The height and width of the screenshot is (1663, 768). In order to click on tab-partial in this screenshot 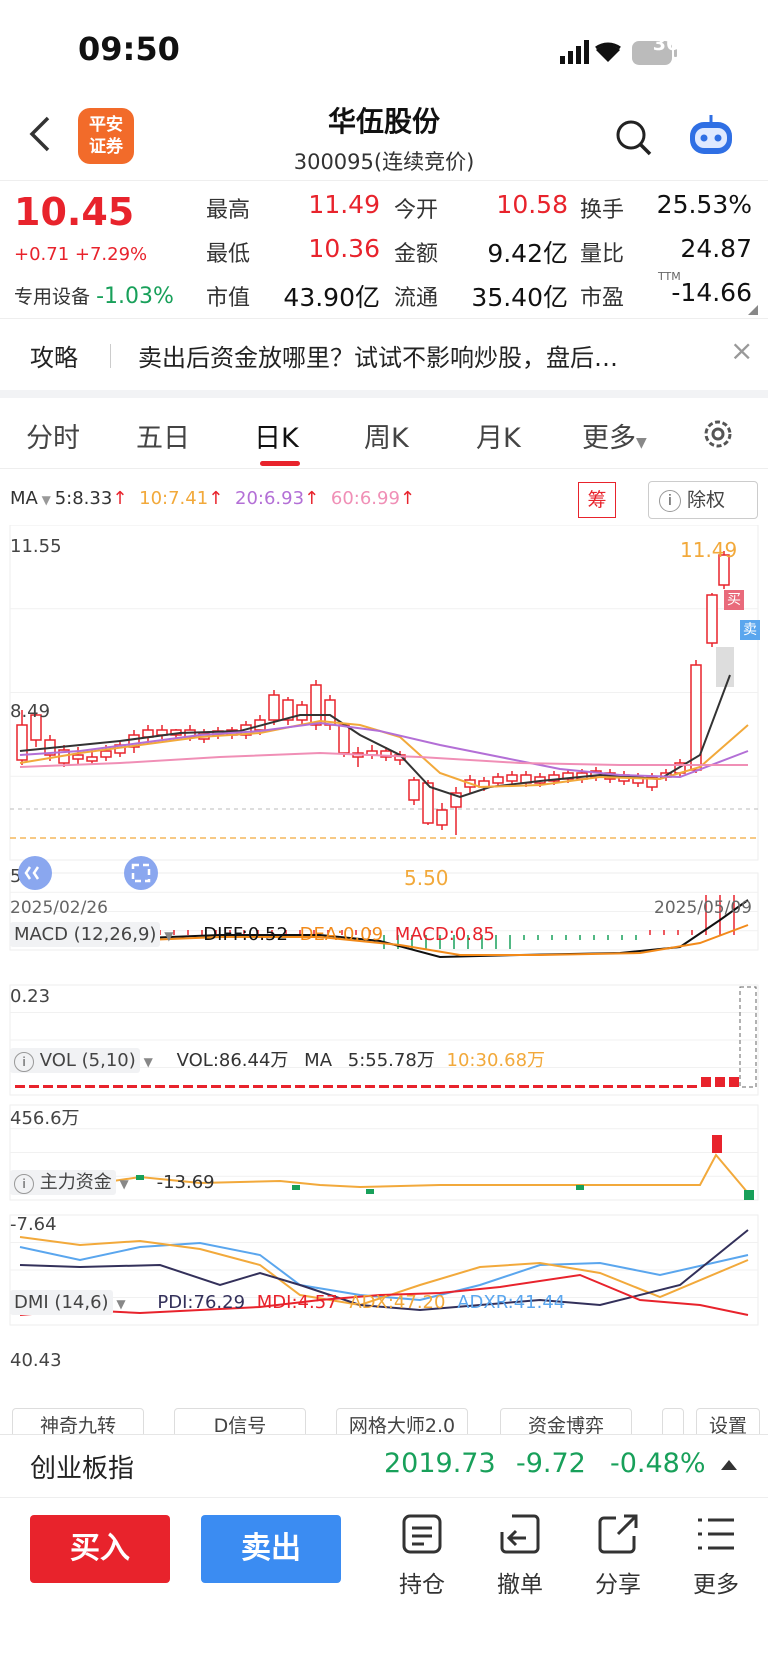, I will do `click(673, 1422)`.